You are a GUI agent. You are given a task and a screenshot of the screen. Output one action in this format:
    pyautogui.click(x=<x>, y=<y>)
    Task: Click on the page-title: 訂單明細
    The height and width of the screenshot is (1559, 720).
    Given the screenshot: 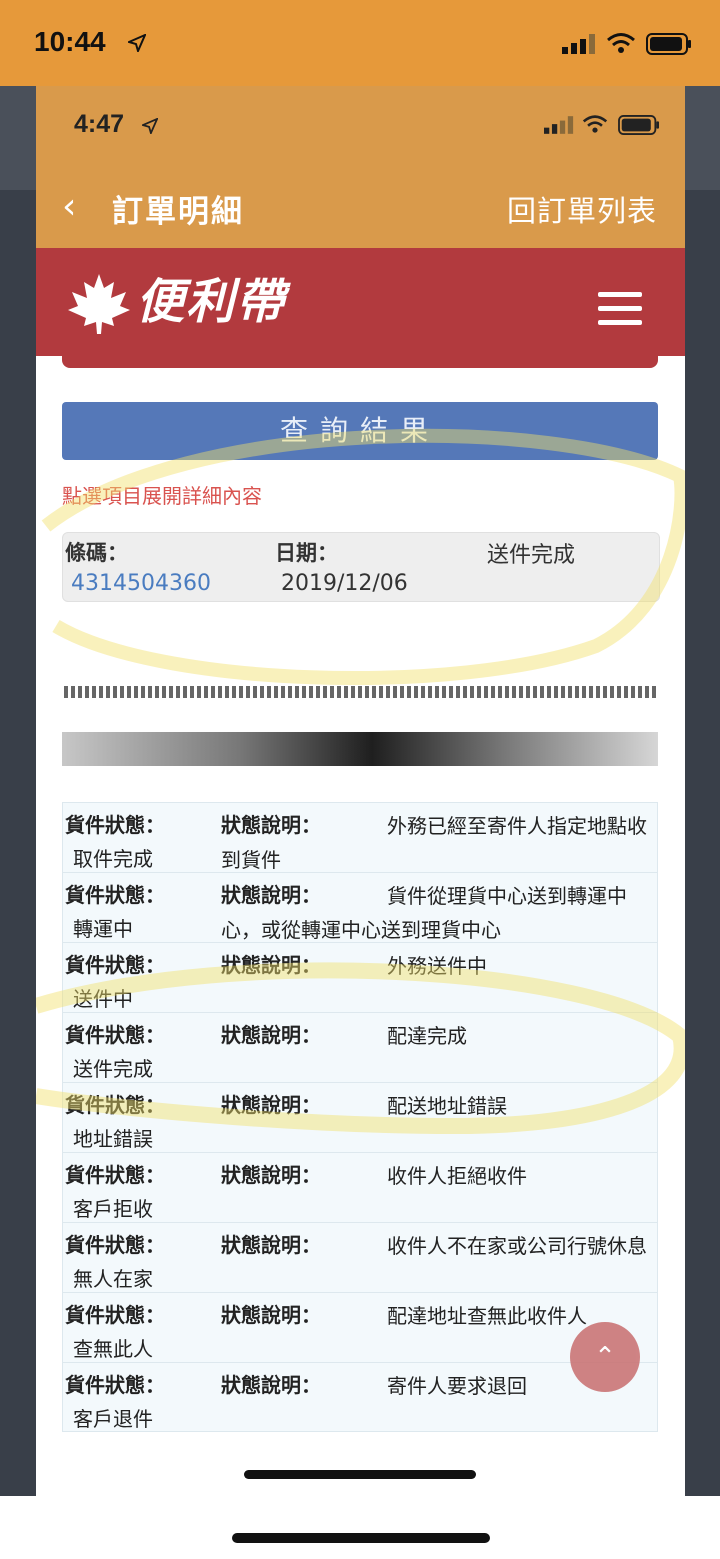 What is the action you would take?
    pyautogui.click(x=178, y=212)
    